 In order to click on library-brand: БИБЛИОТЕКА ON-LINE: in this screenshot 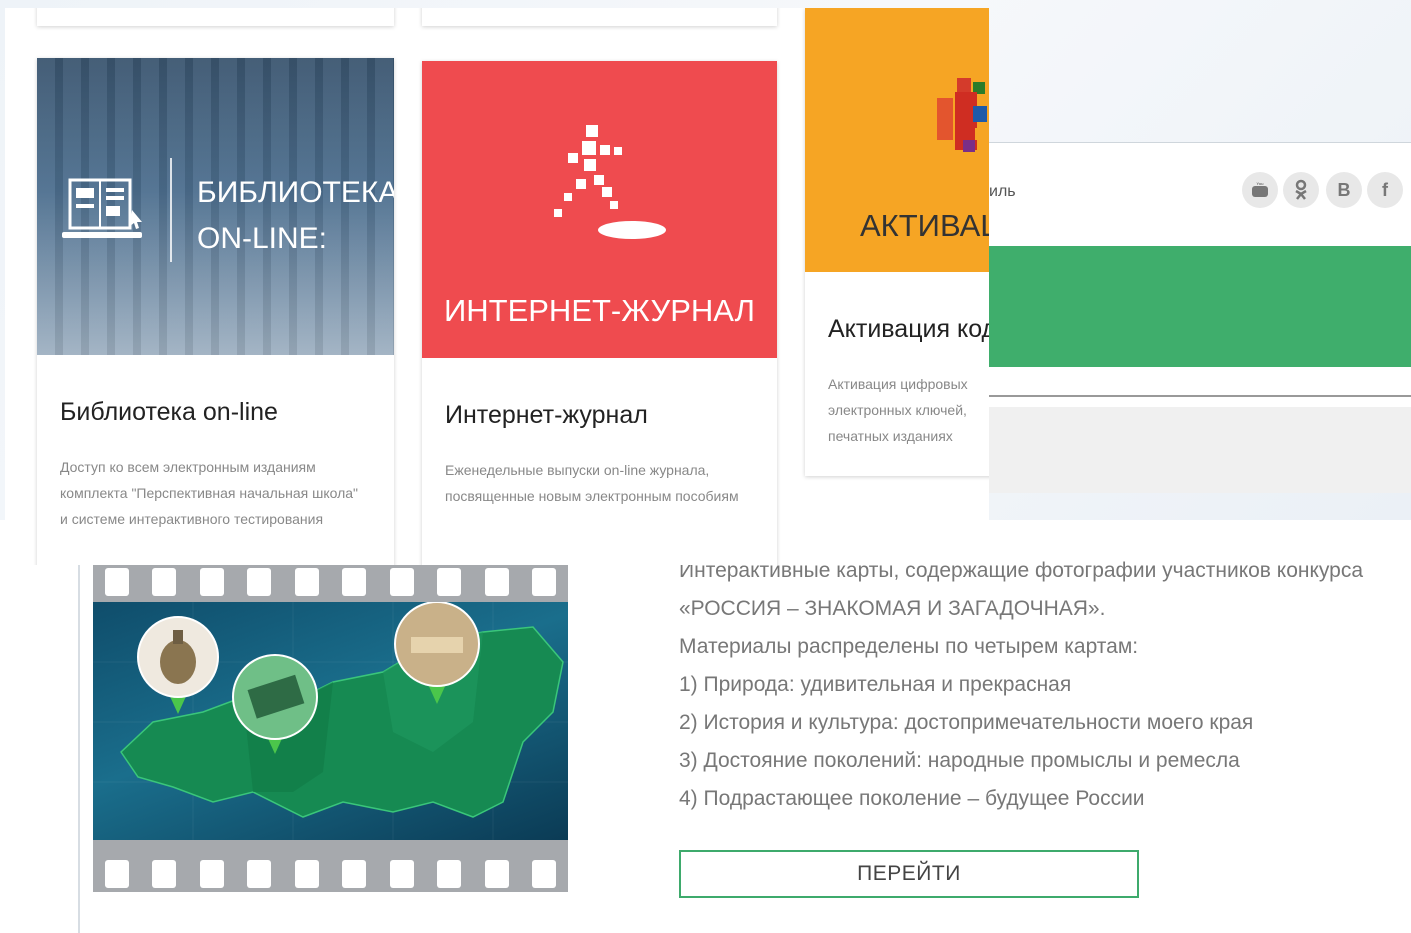, I will do `click(295, 216)`.